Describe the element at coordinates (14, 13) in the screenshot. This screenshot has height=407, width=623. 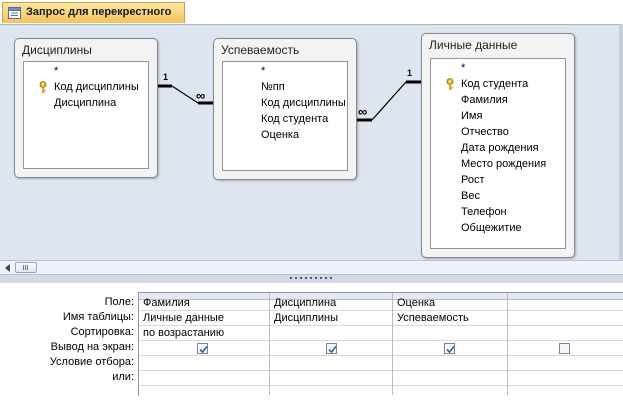
I see `query-icon` at that location.